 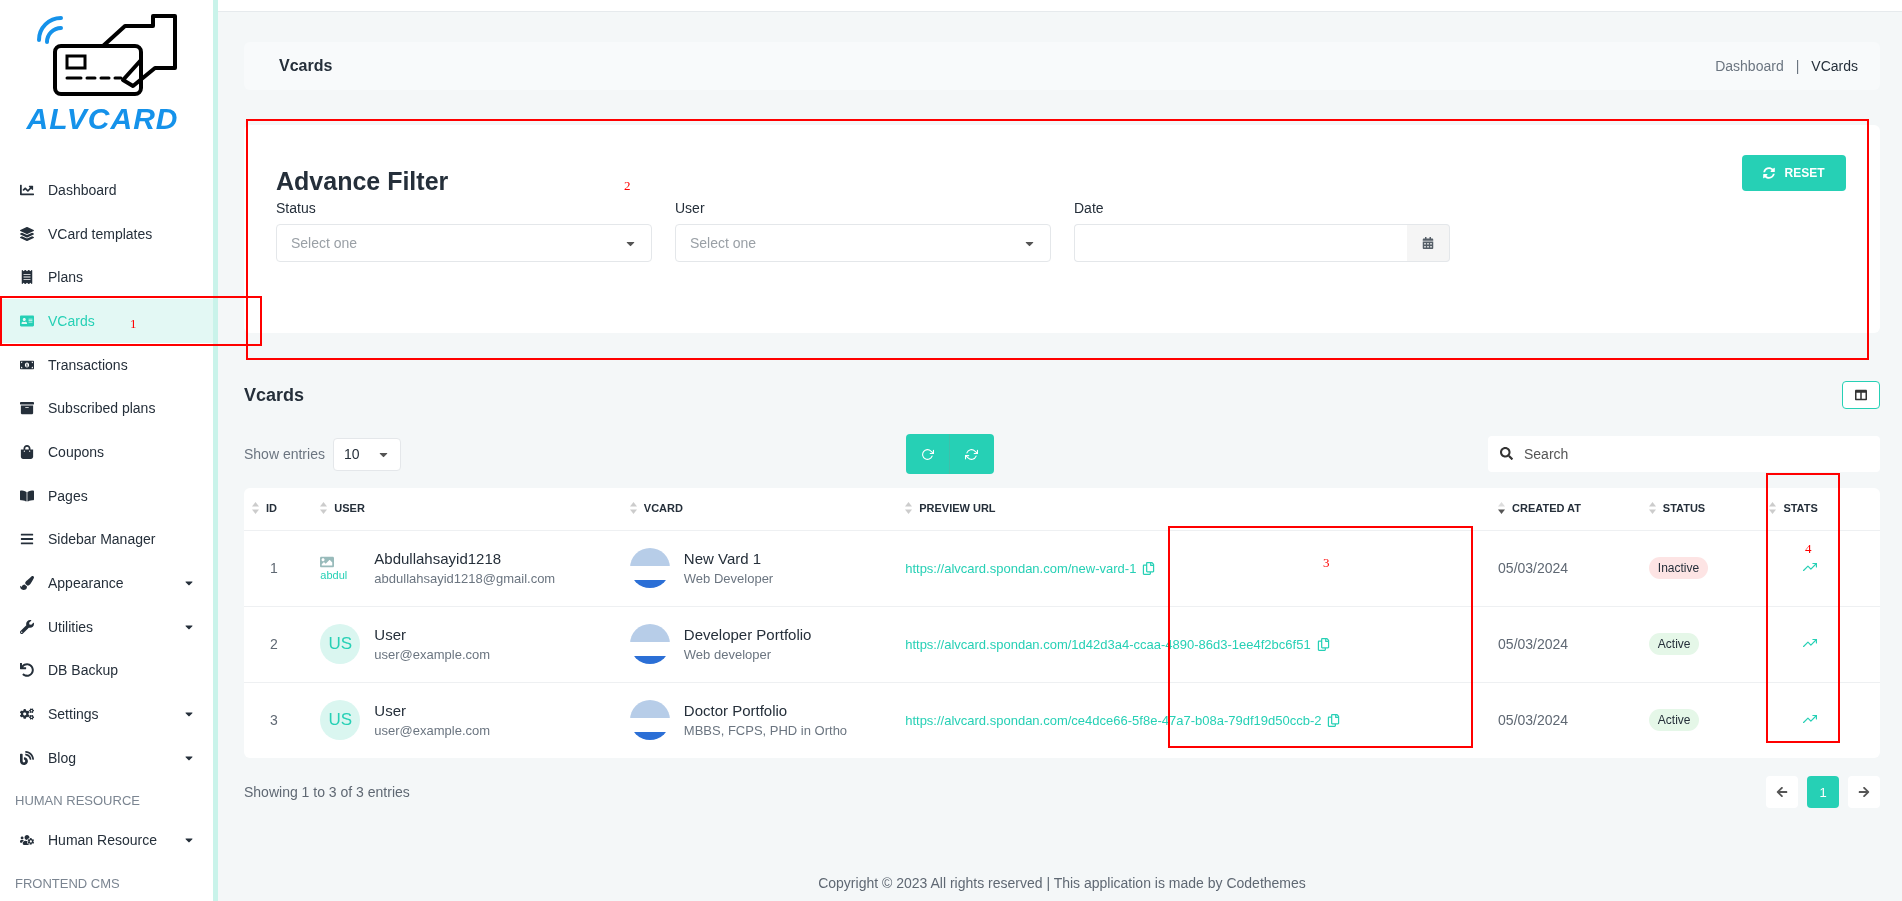 I want to click on bag-icon, so click(x=27, y=451).